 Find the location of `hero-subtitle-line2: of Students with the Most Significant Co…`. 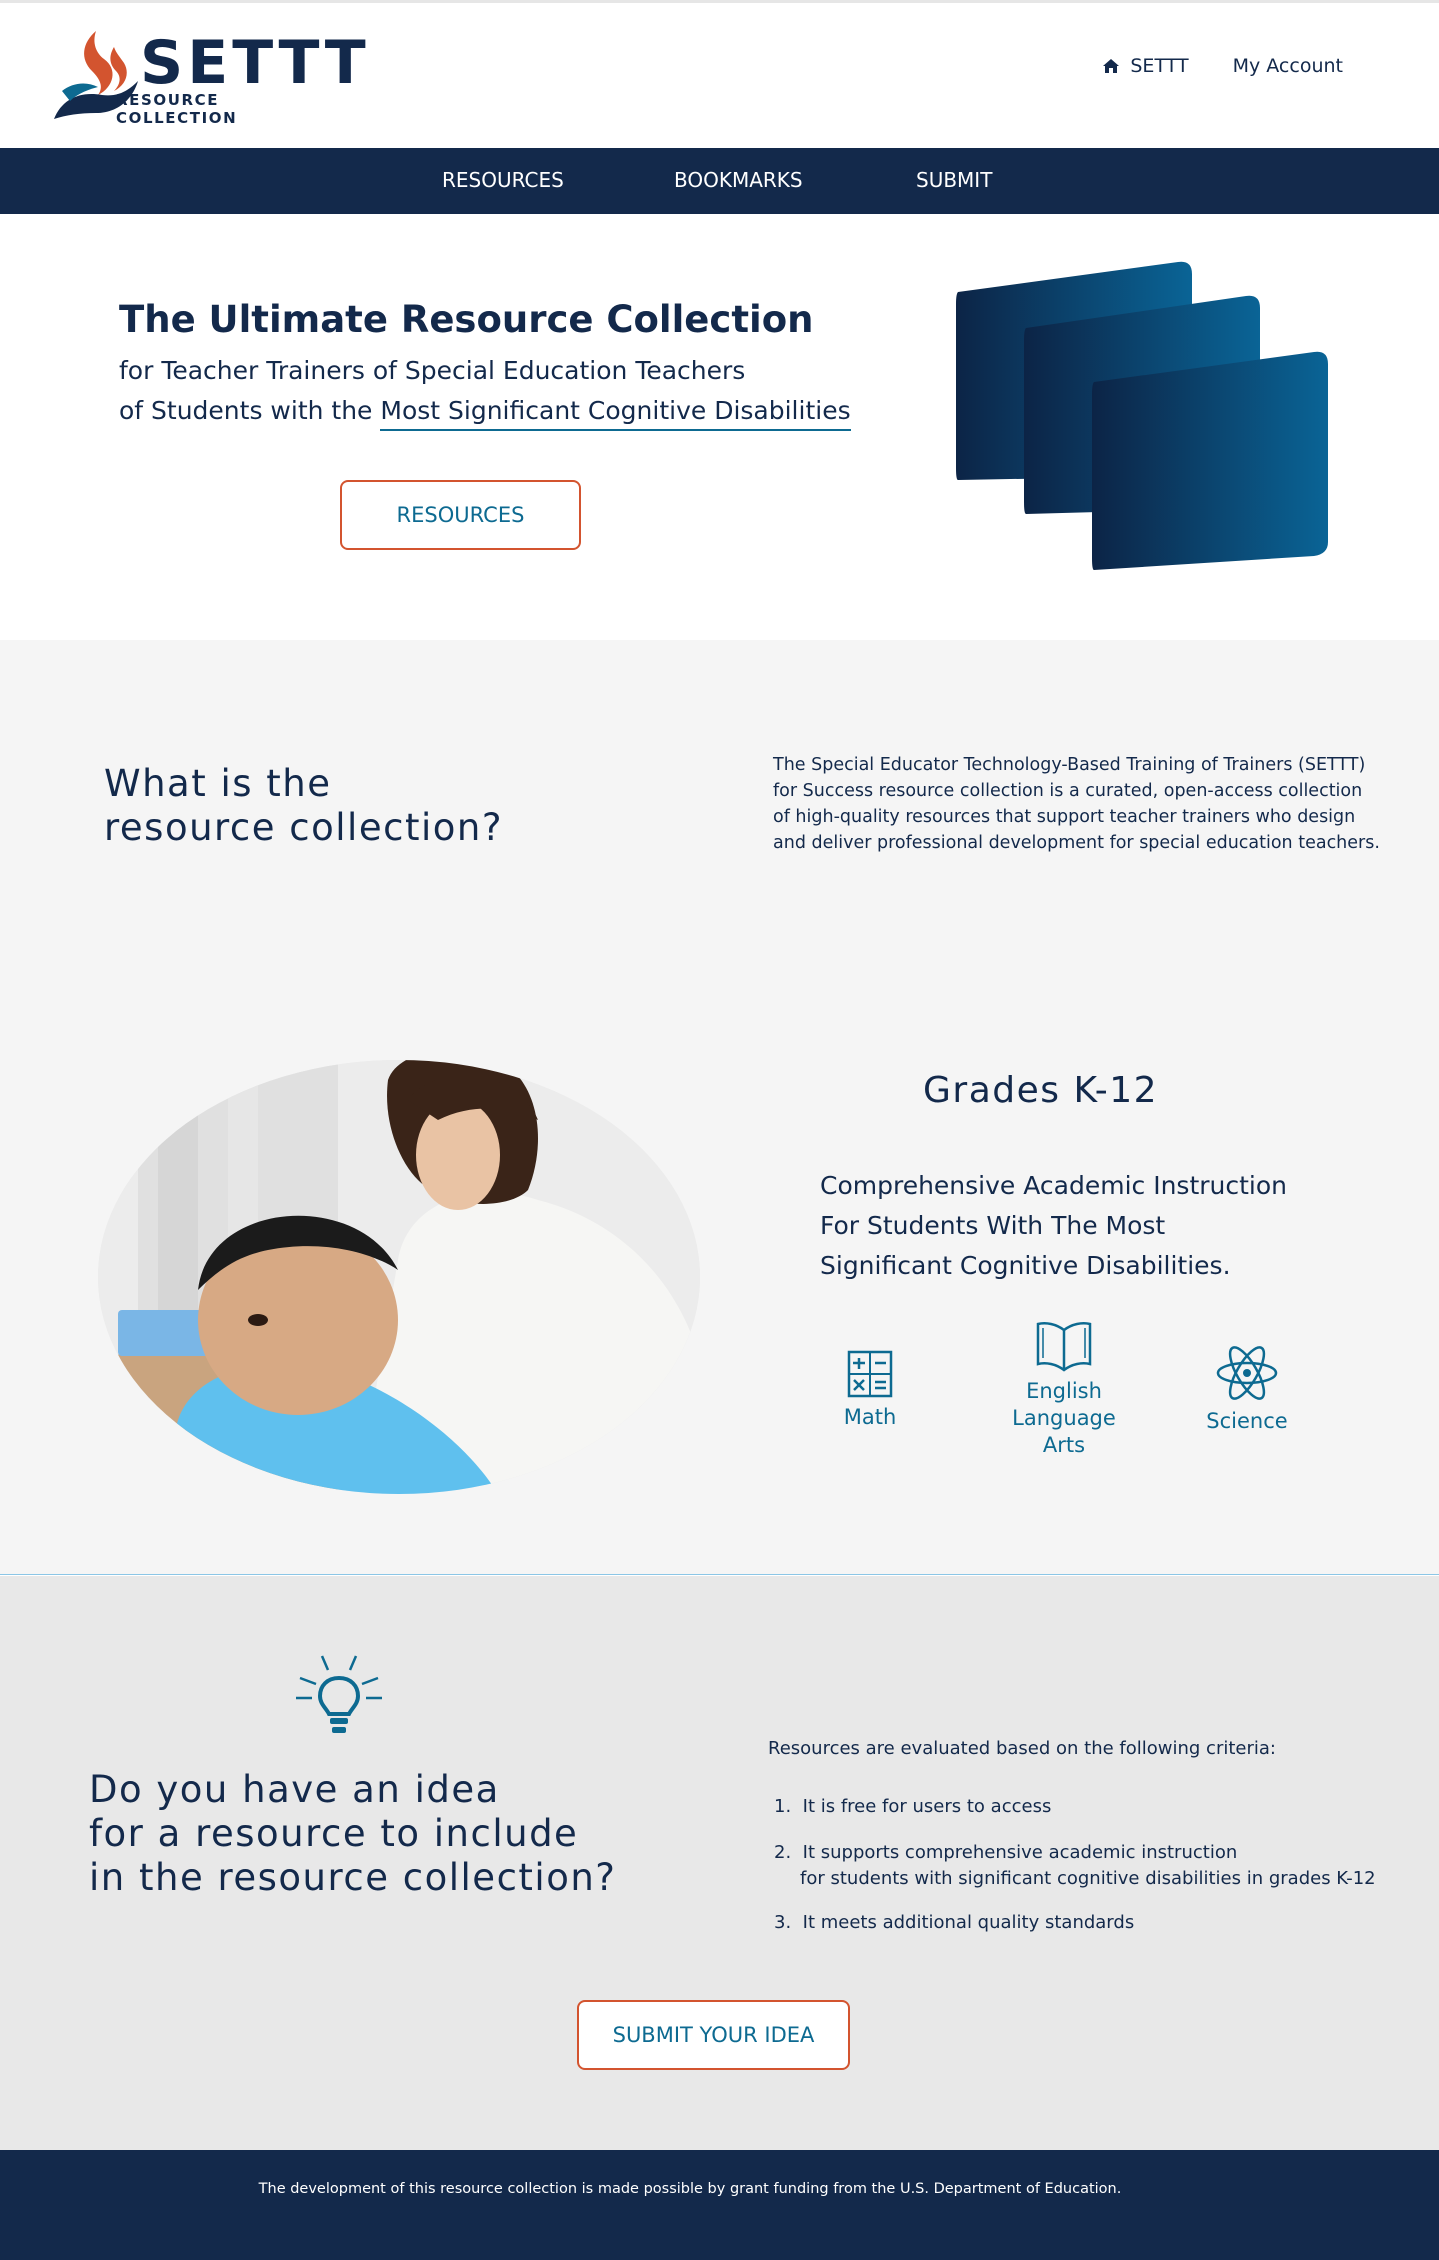

hero-subtitle-line2: of Students with the Most Significant Co… is located at coordinates (485, 413).